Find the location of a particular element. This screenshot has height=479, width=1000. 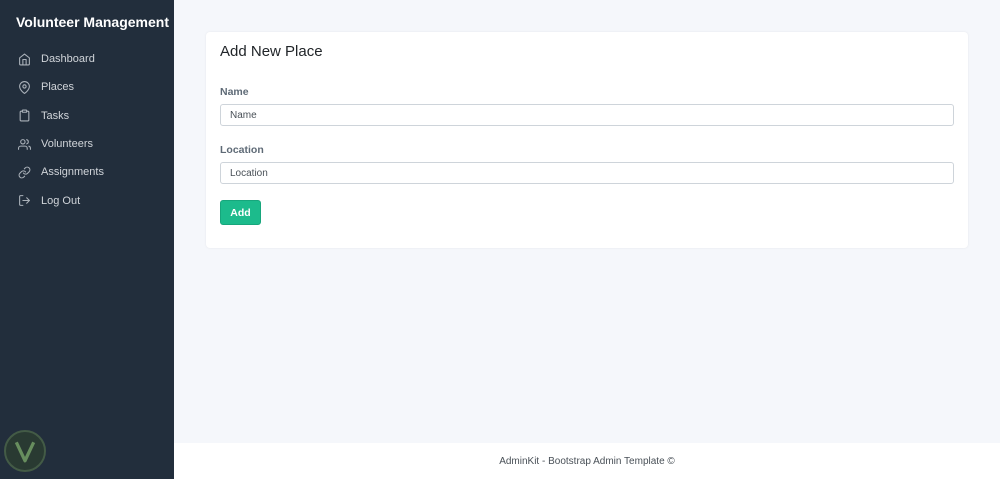

footer-text: AdminKit - Bootstrap Admin Template © is located at coordinates (587, 461).